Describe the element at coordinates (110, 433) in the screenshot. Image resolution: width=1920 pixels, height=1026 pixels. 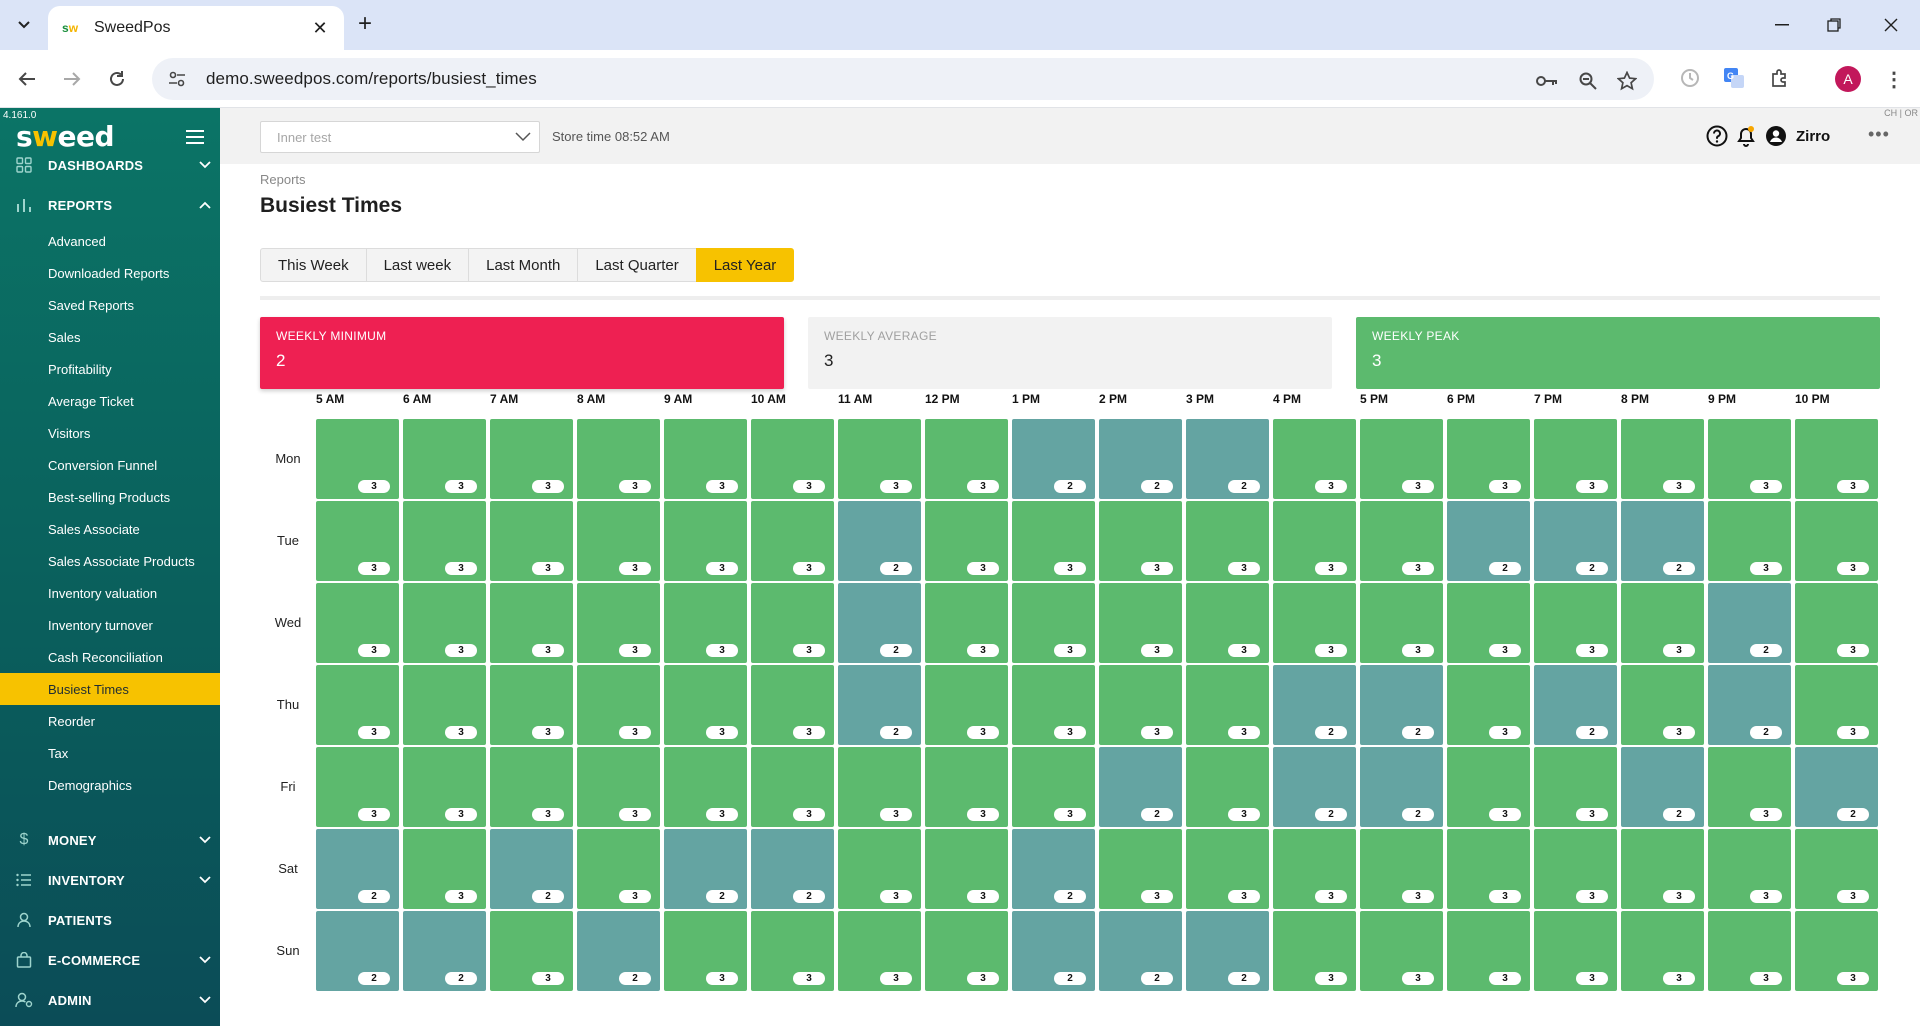
I see `sidebar-item-visitors: Visitors` at that location.